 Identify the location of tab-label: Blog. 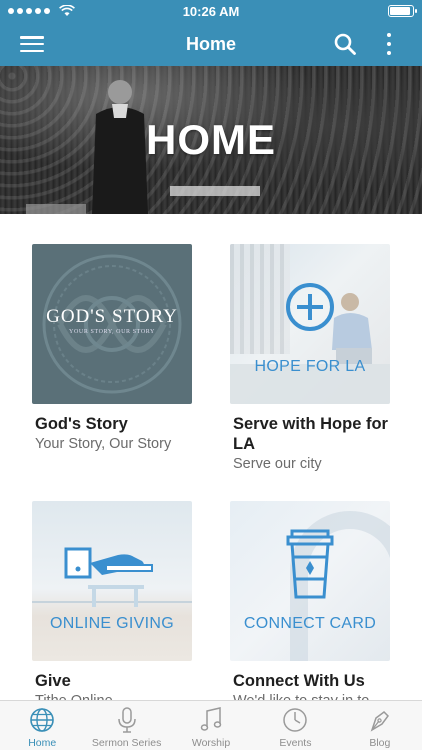
(380, 743).